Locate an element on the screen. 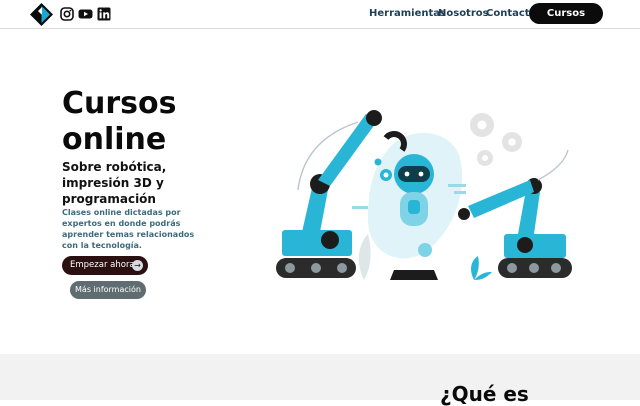  about-section is located at coordinates (320, 377).